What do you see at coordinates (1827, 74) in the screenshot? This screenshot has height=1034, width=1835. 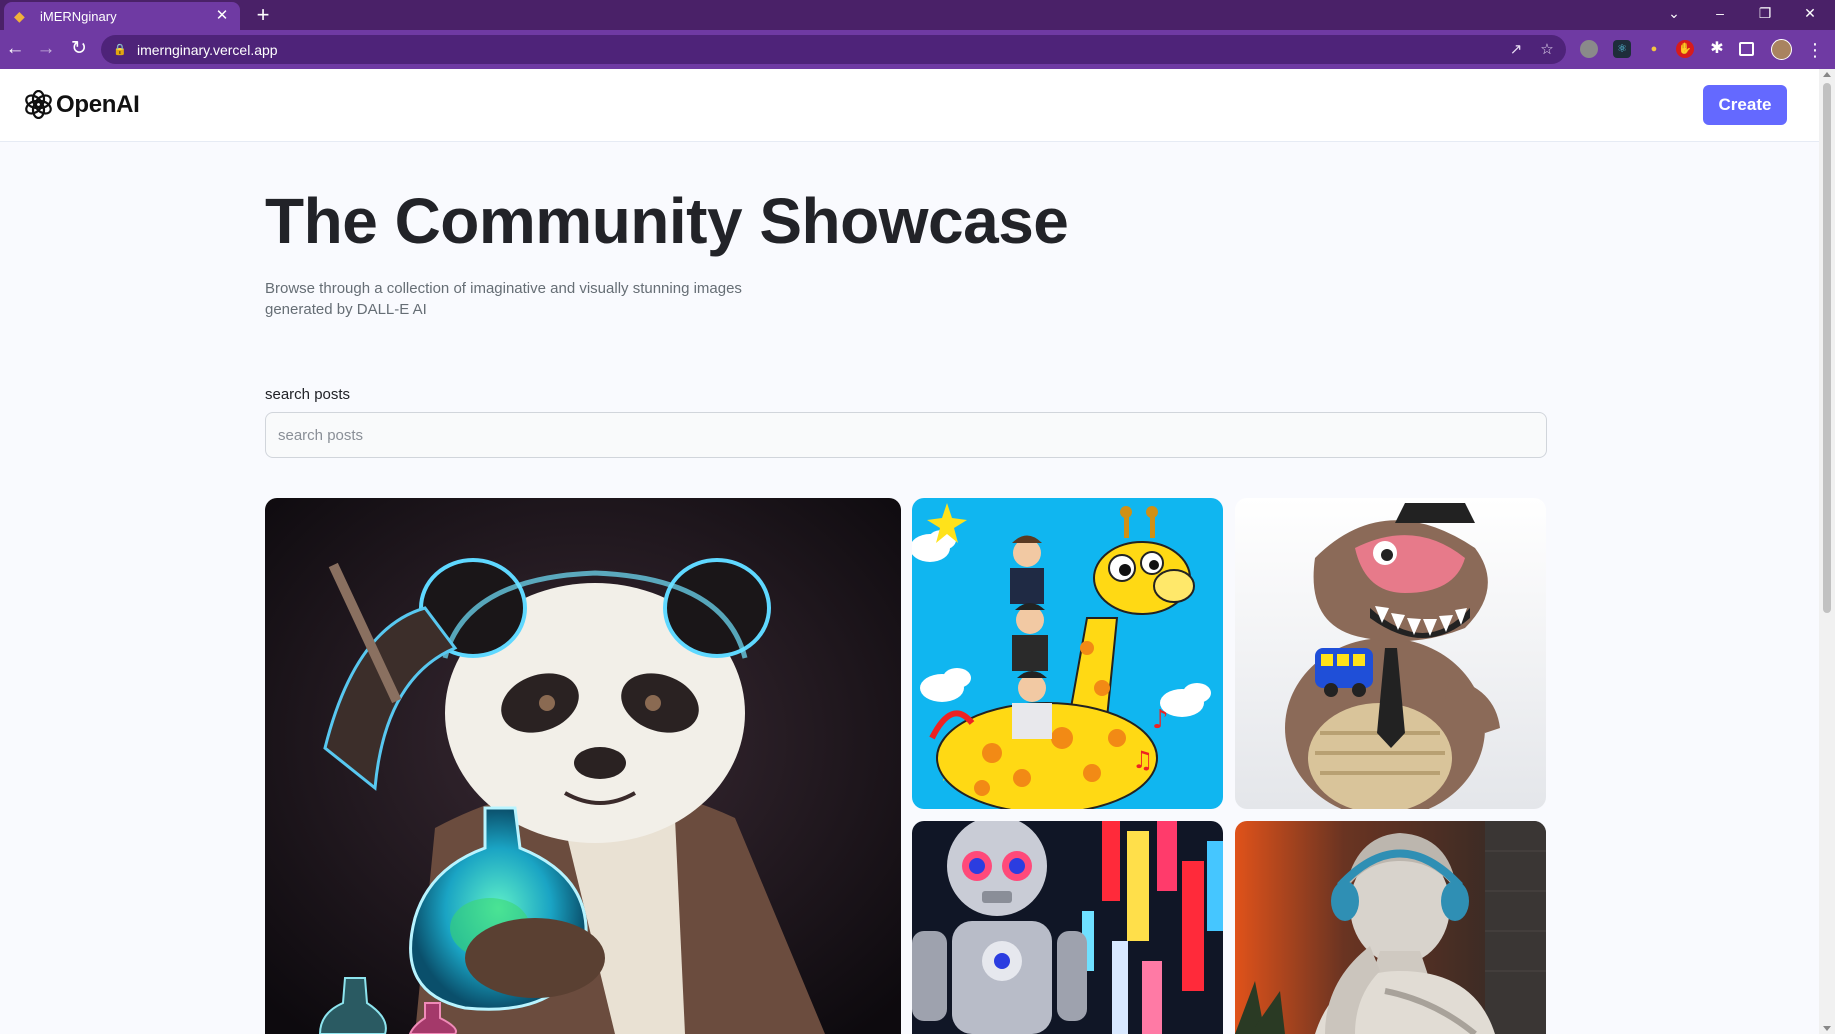 I see `scroll-up-icon` at bounding box center [1827, 74].